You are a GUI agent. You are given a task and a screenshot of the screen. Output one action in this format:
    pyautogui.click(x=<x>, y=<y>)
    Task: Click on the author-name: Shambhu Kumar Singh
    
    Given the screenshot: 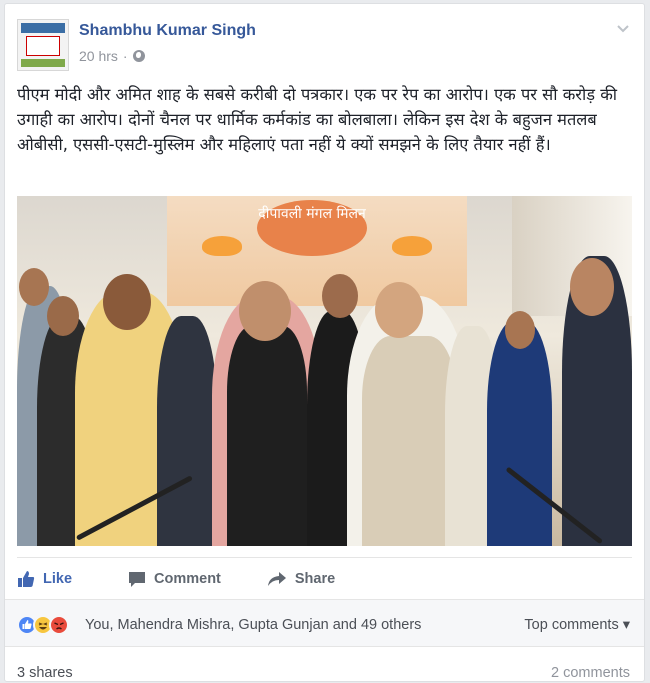 What is the action you would take?
    pyautogui.click(x=167, y=31)
    